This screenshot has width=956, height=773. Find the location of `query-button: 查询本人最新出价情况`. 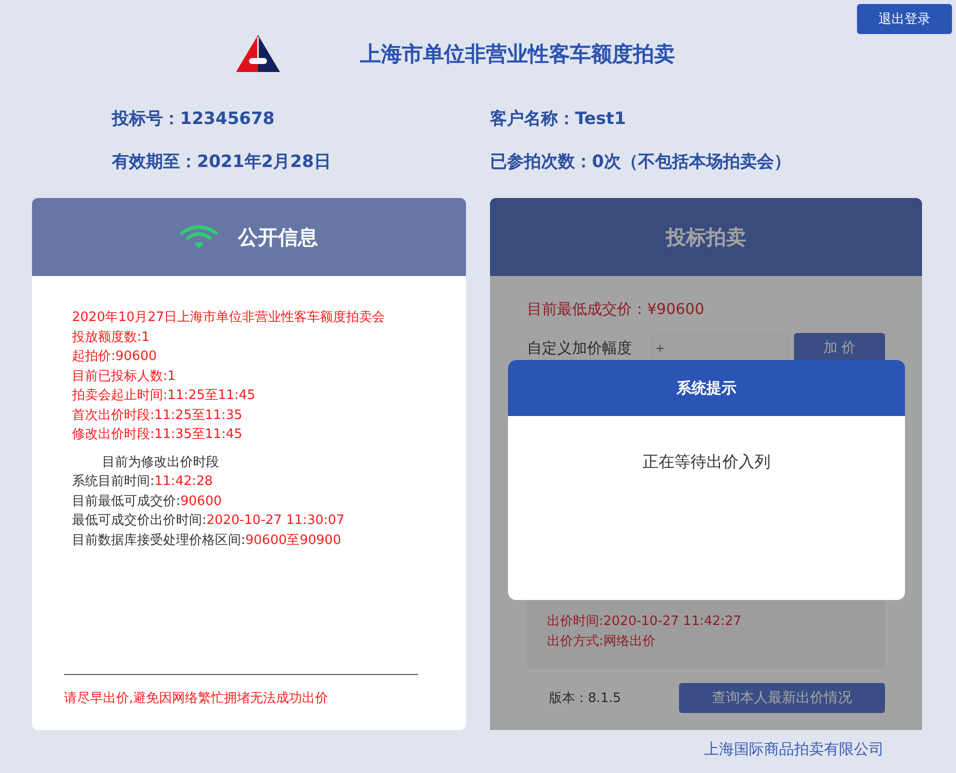

query-button: 查询本人最新出价情况 is located at coordinates (782, 698).